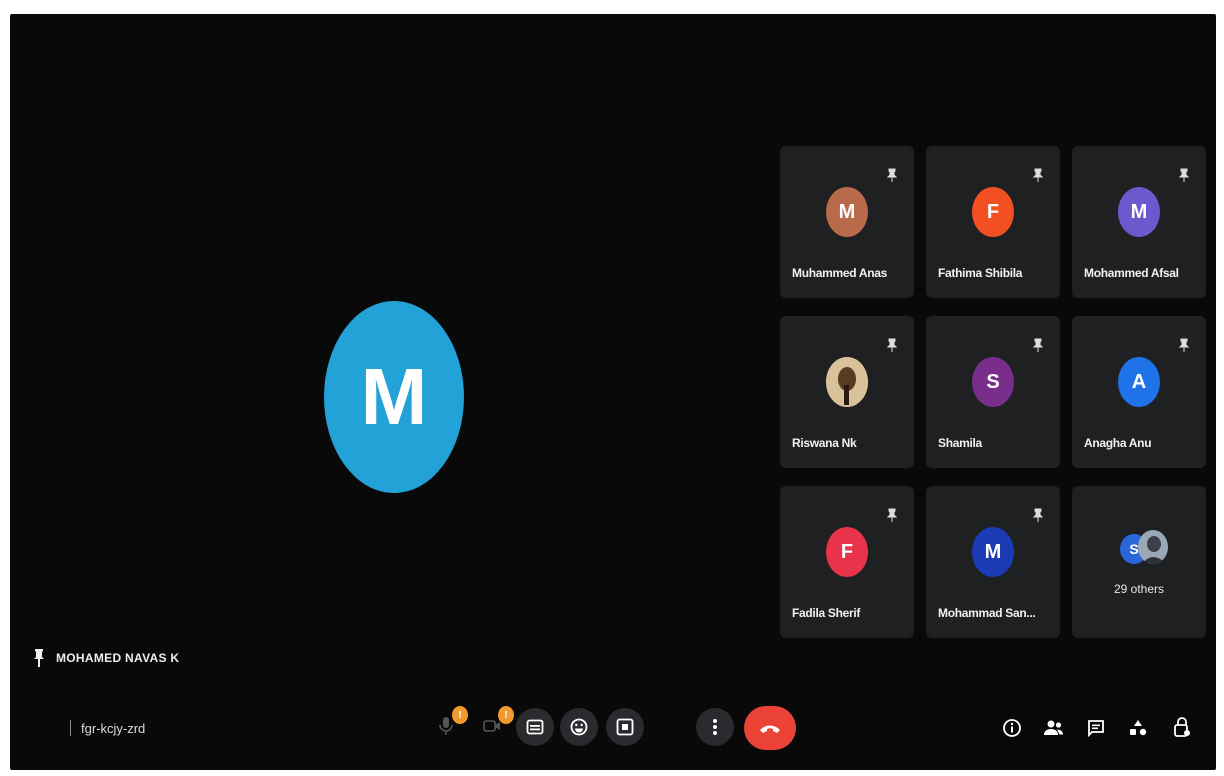 This screenshot has height=776, width=1224. Describe the element at coordinates (494, 725) in the screenshot. I see `camera-button: !` at that location.